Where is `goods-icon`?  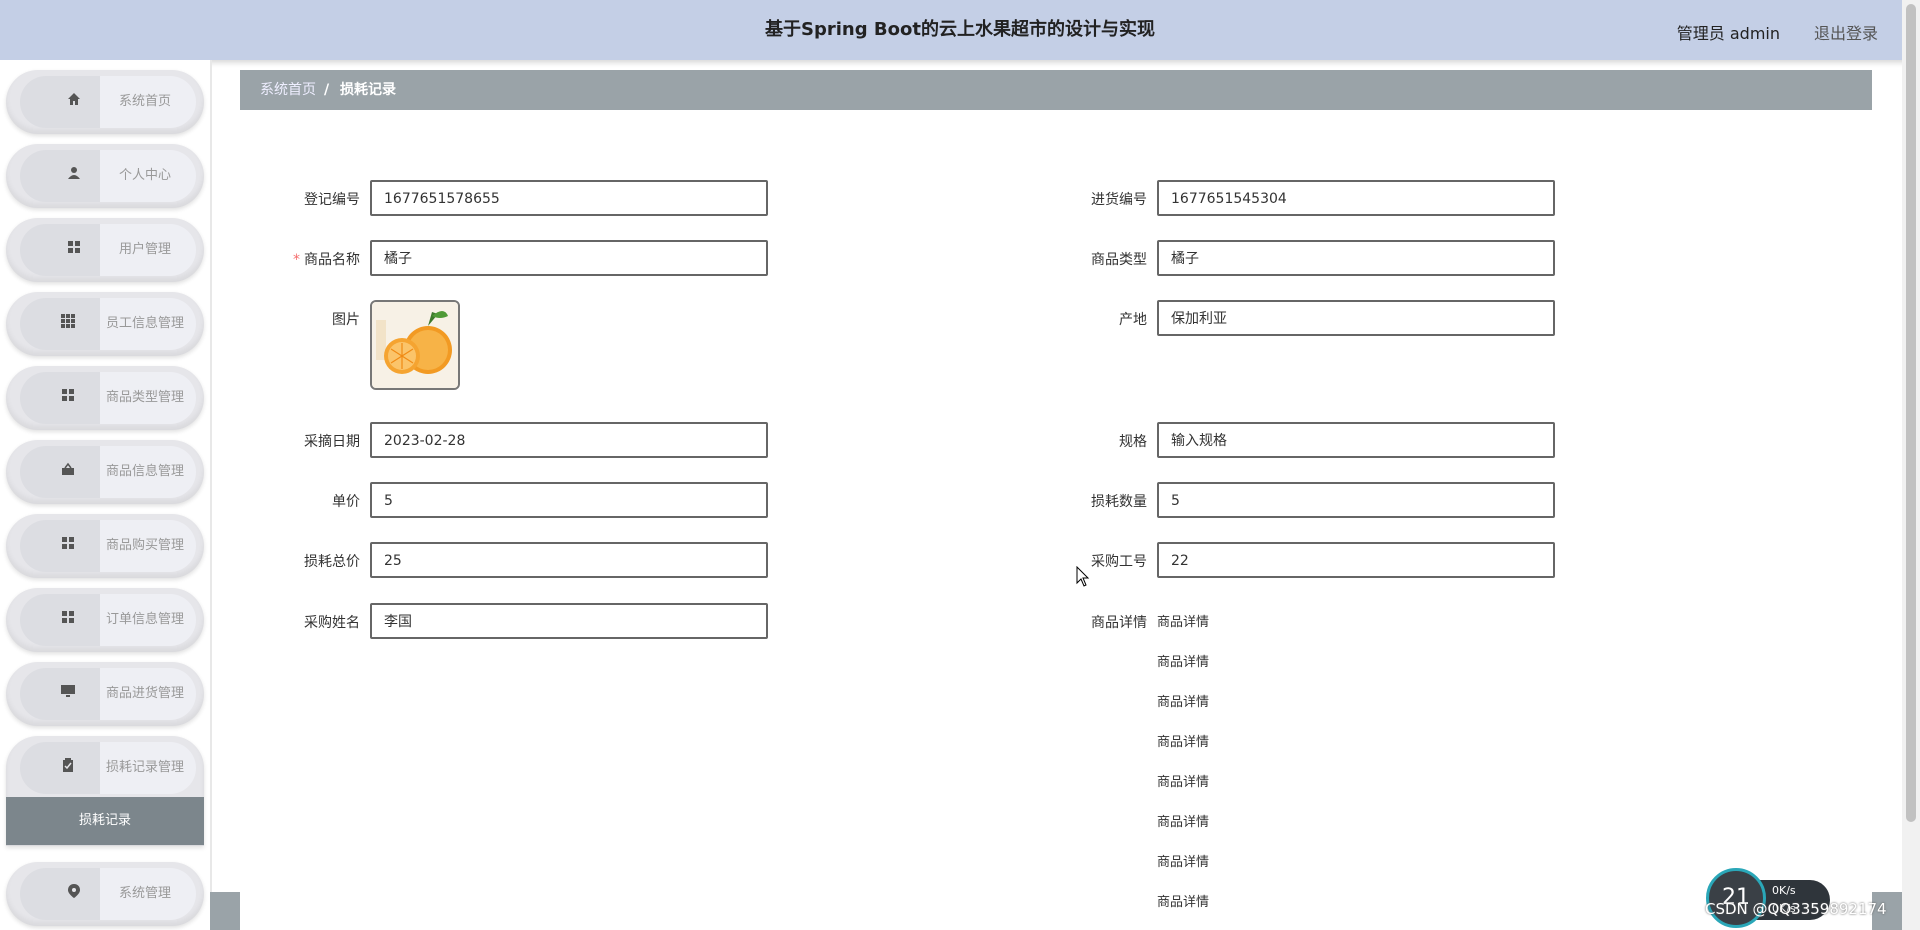 goods-icon is located at coordinates (68, 472).